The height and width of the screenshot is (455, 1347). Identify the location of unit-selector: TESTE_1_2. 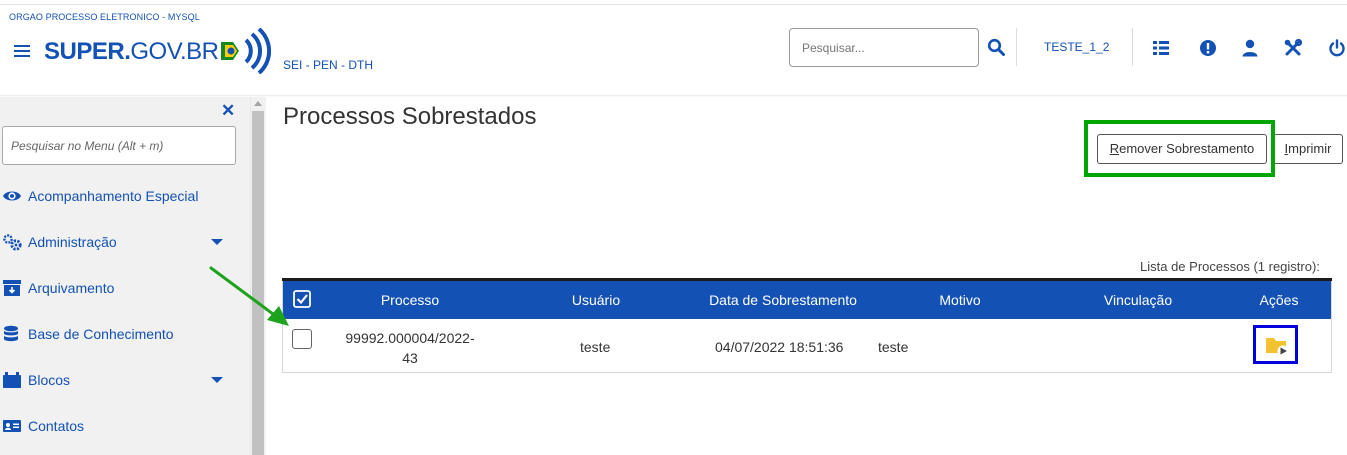
(1076, 47).